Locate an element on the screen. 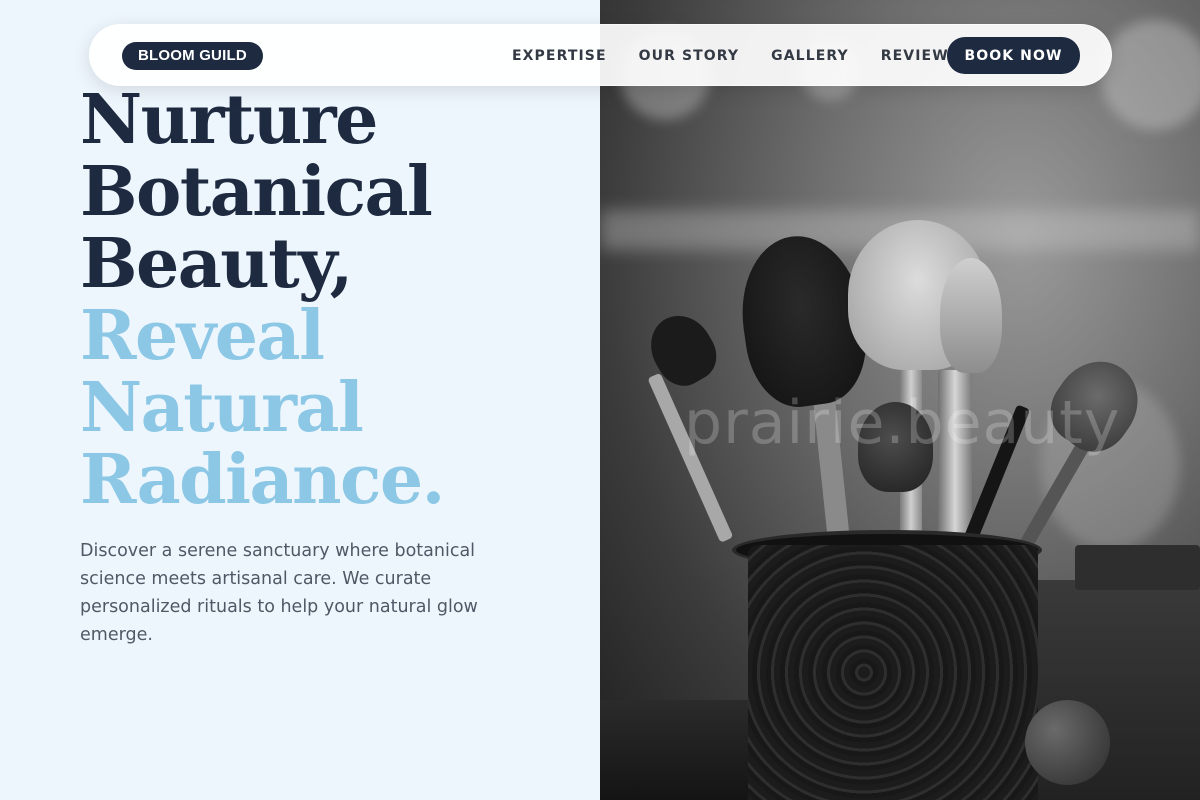  nav-links: EXPERTISE OUR STORY GALLERY REVIEWS is located at coordinates (752, 56).